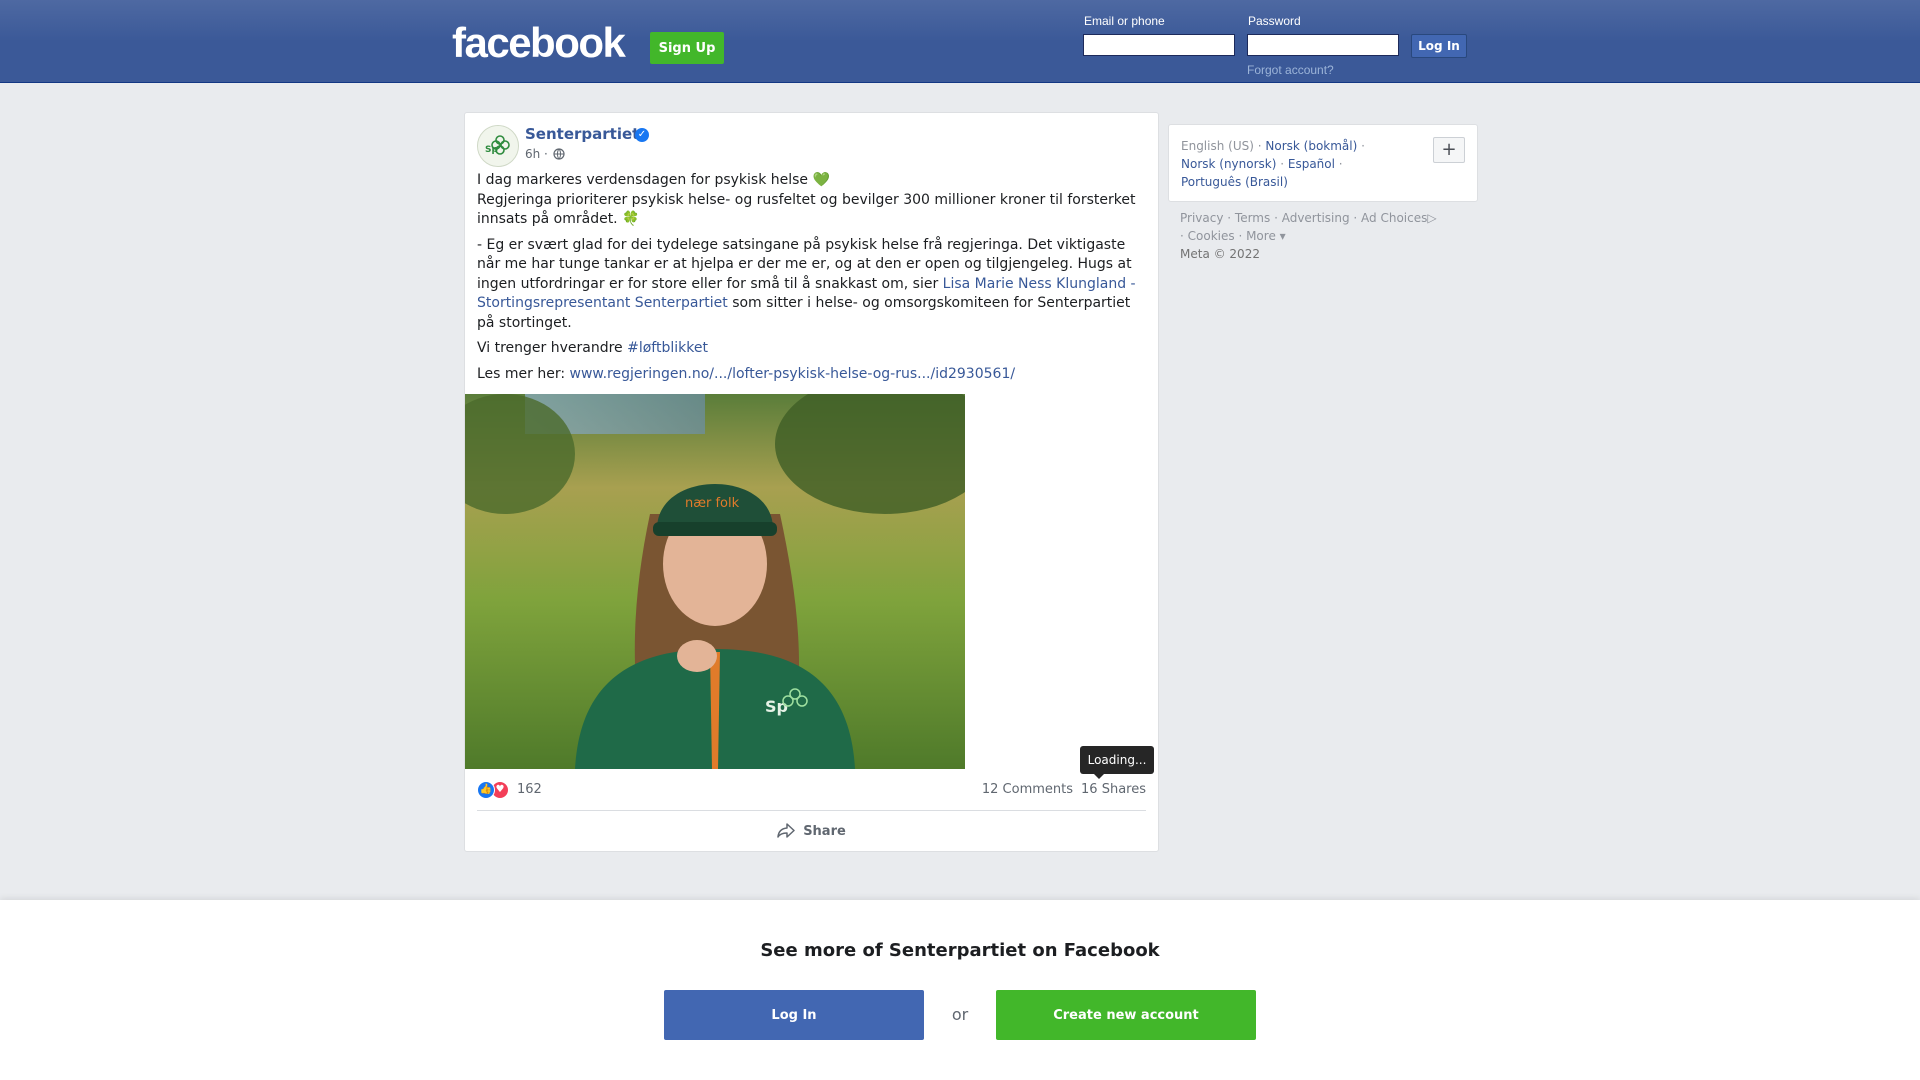  What do you see at coordinates (1290, 70) in the screenshot?
I see `forgot-account-link: Forgot account?` at bounding box center [1290, 70].